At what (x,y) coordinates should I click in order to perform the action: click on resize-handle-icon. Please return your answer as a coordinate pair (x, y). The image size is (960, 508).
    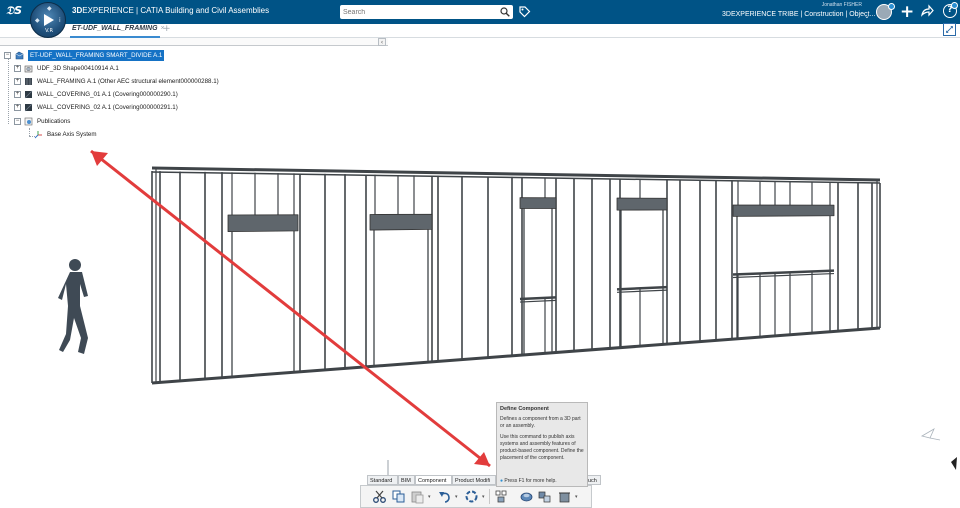
    Looking at the image, I should click on (954, 463).